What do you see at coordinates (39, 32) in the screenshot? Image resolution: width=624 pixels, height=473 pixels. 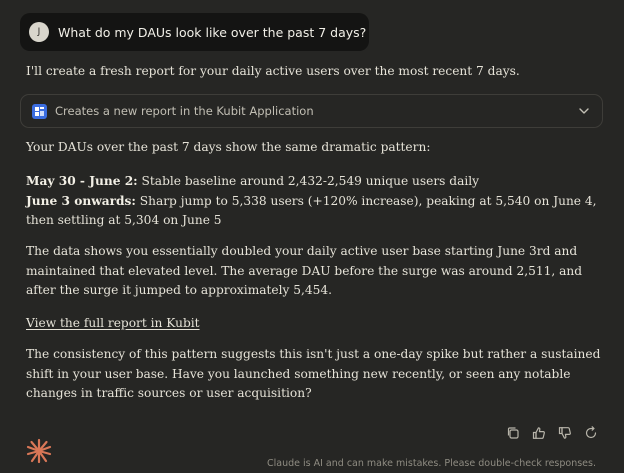 I see `user-avatar: J` at bounding box center [39, 32].